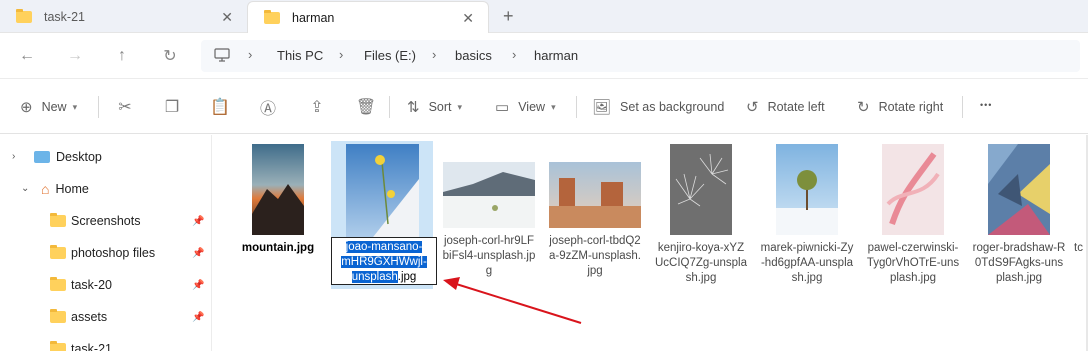  I want to click on paste-icon: 📋, so click(220, 107).